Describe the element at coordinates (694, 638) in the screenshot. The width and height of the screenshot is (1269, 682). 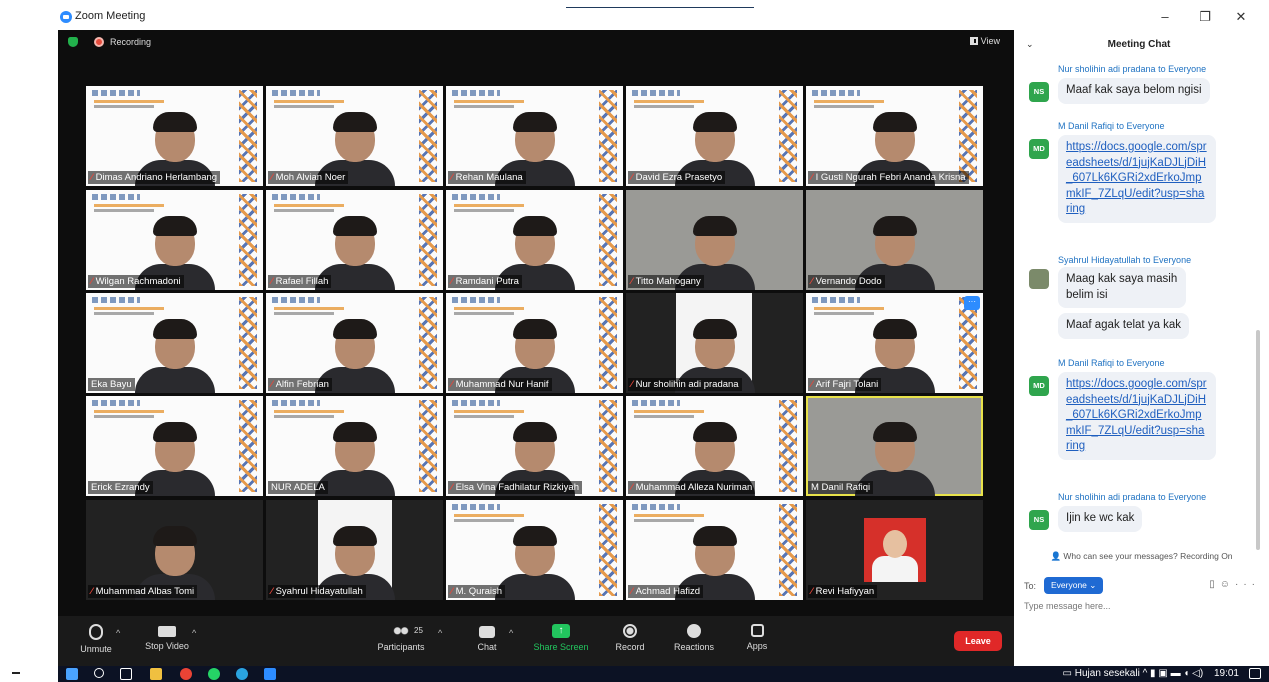
I see `reactions-button: Reactions` at that location.